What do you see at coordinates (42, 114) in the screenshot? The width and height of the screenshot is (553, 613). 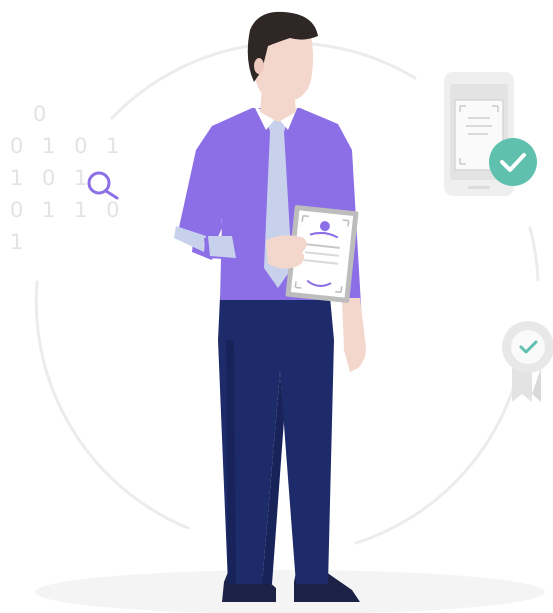 I see `binary-row: 0` at bounding box center [42, 114].